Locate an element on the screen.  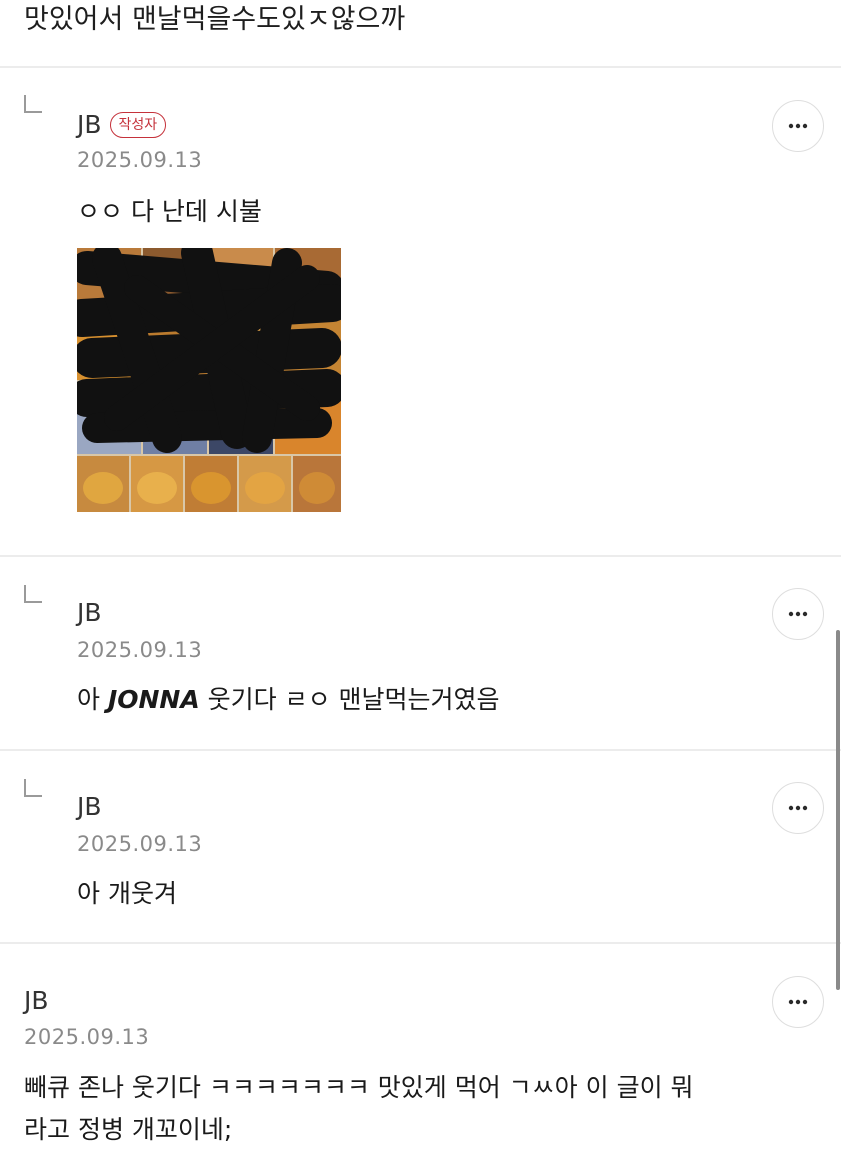
comment-photo is located at coordinates (209, 380).